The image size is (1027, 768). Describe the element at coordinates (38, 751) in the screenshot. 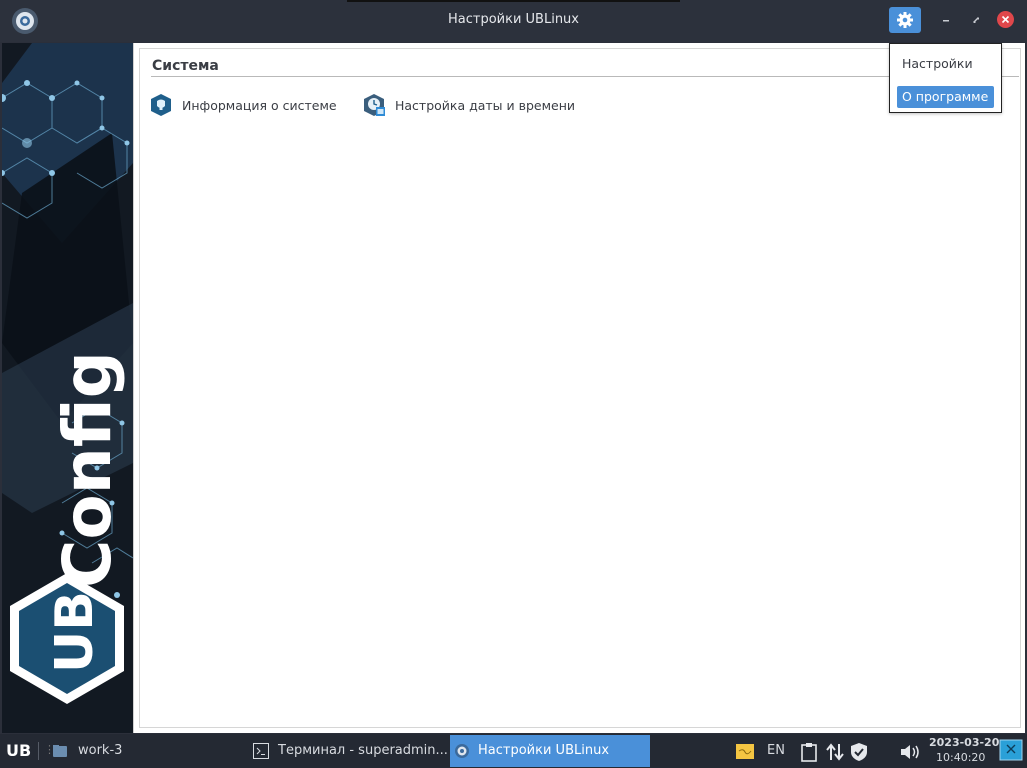

I see `taskbar-separator` at that location.